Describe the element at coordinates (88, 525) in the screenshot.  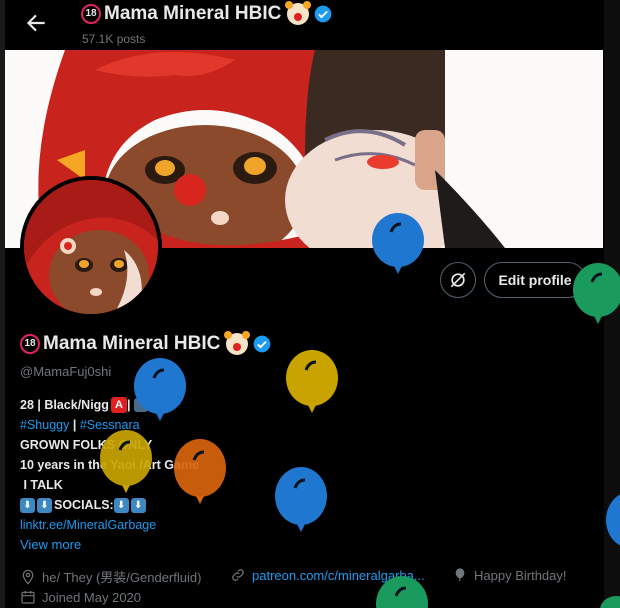
I see `linktree-link: linktr.ee/MineralGarbage` at that location.